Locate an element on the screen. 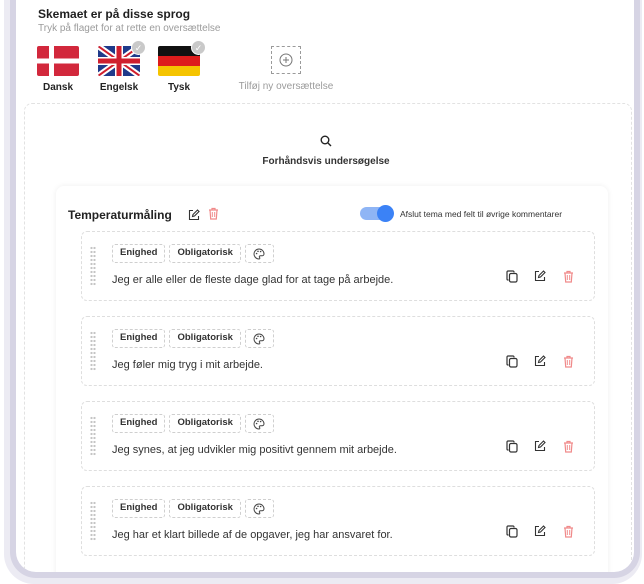 This screenshot has width=644, height=584. language-engelsk: ✓ Engelsk is located at coordinates (119, 66).